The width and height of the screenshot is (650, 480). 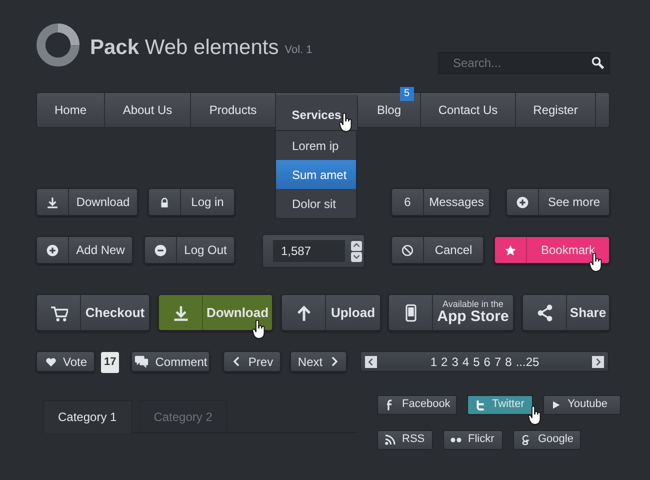 I want to click on count-label: 6, so click(x=408, y=202).